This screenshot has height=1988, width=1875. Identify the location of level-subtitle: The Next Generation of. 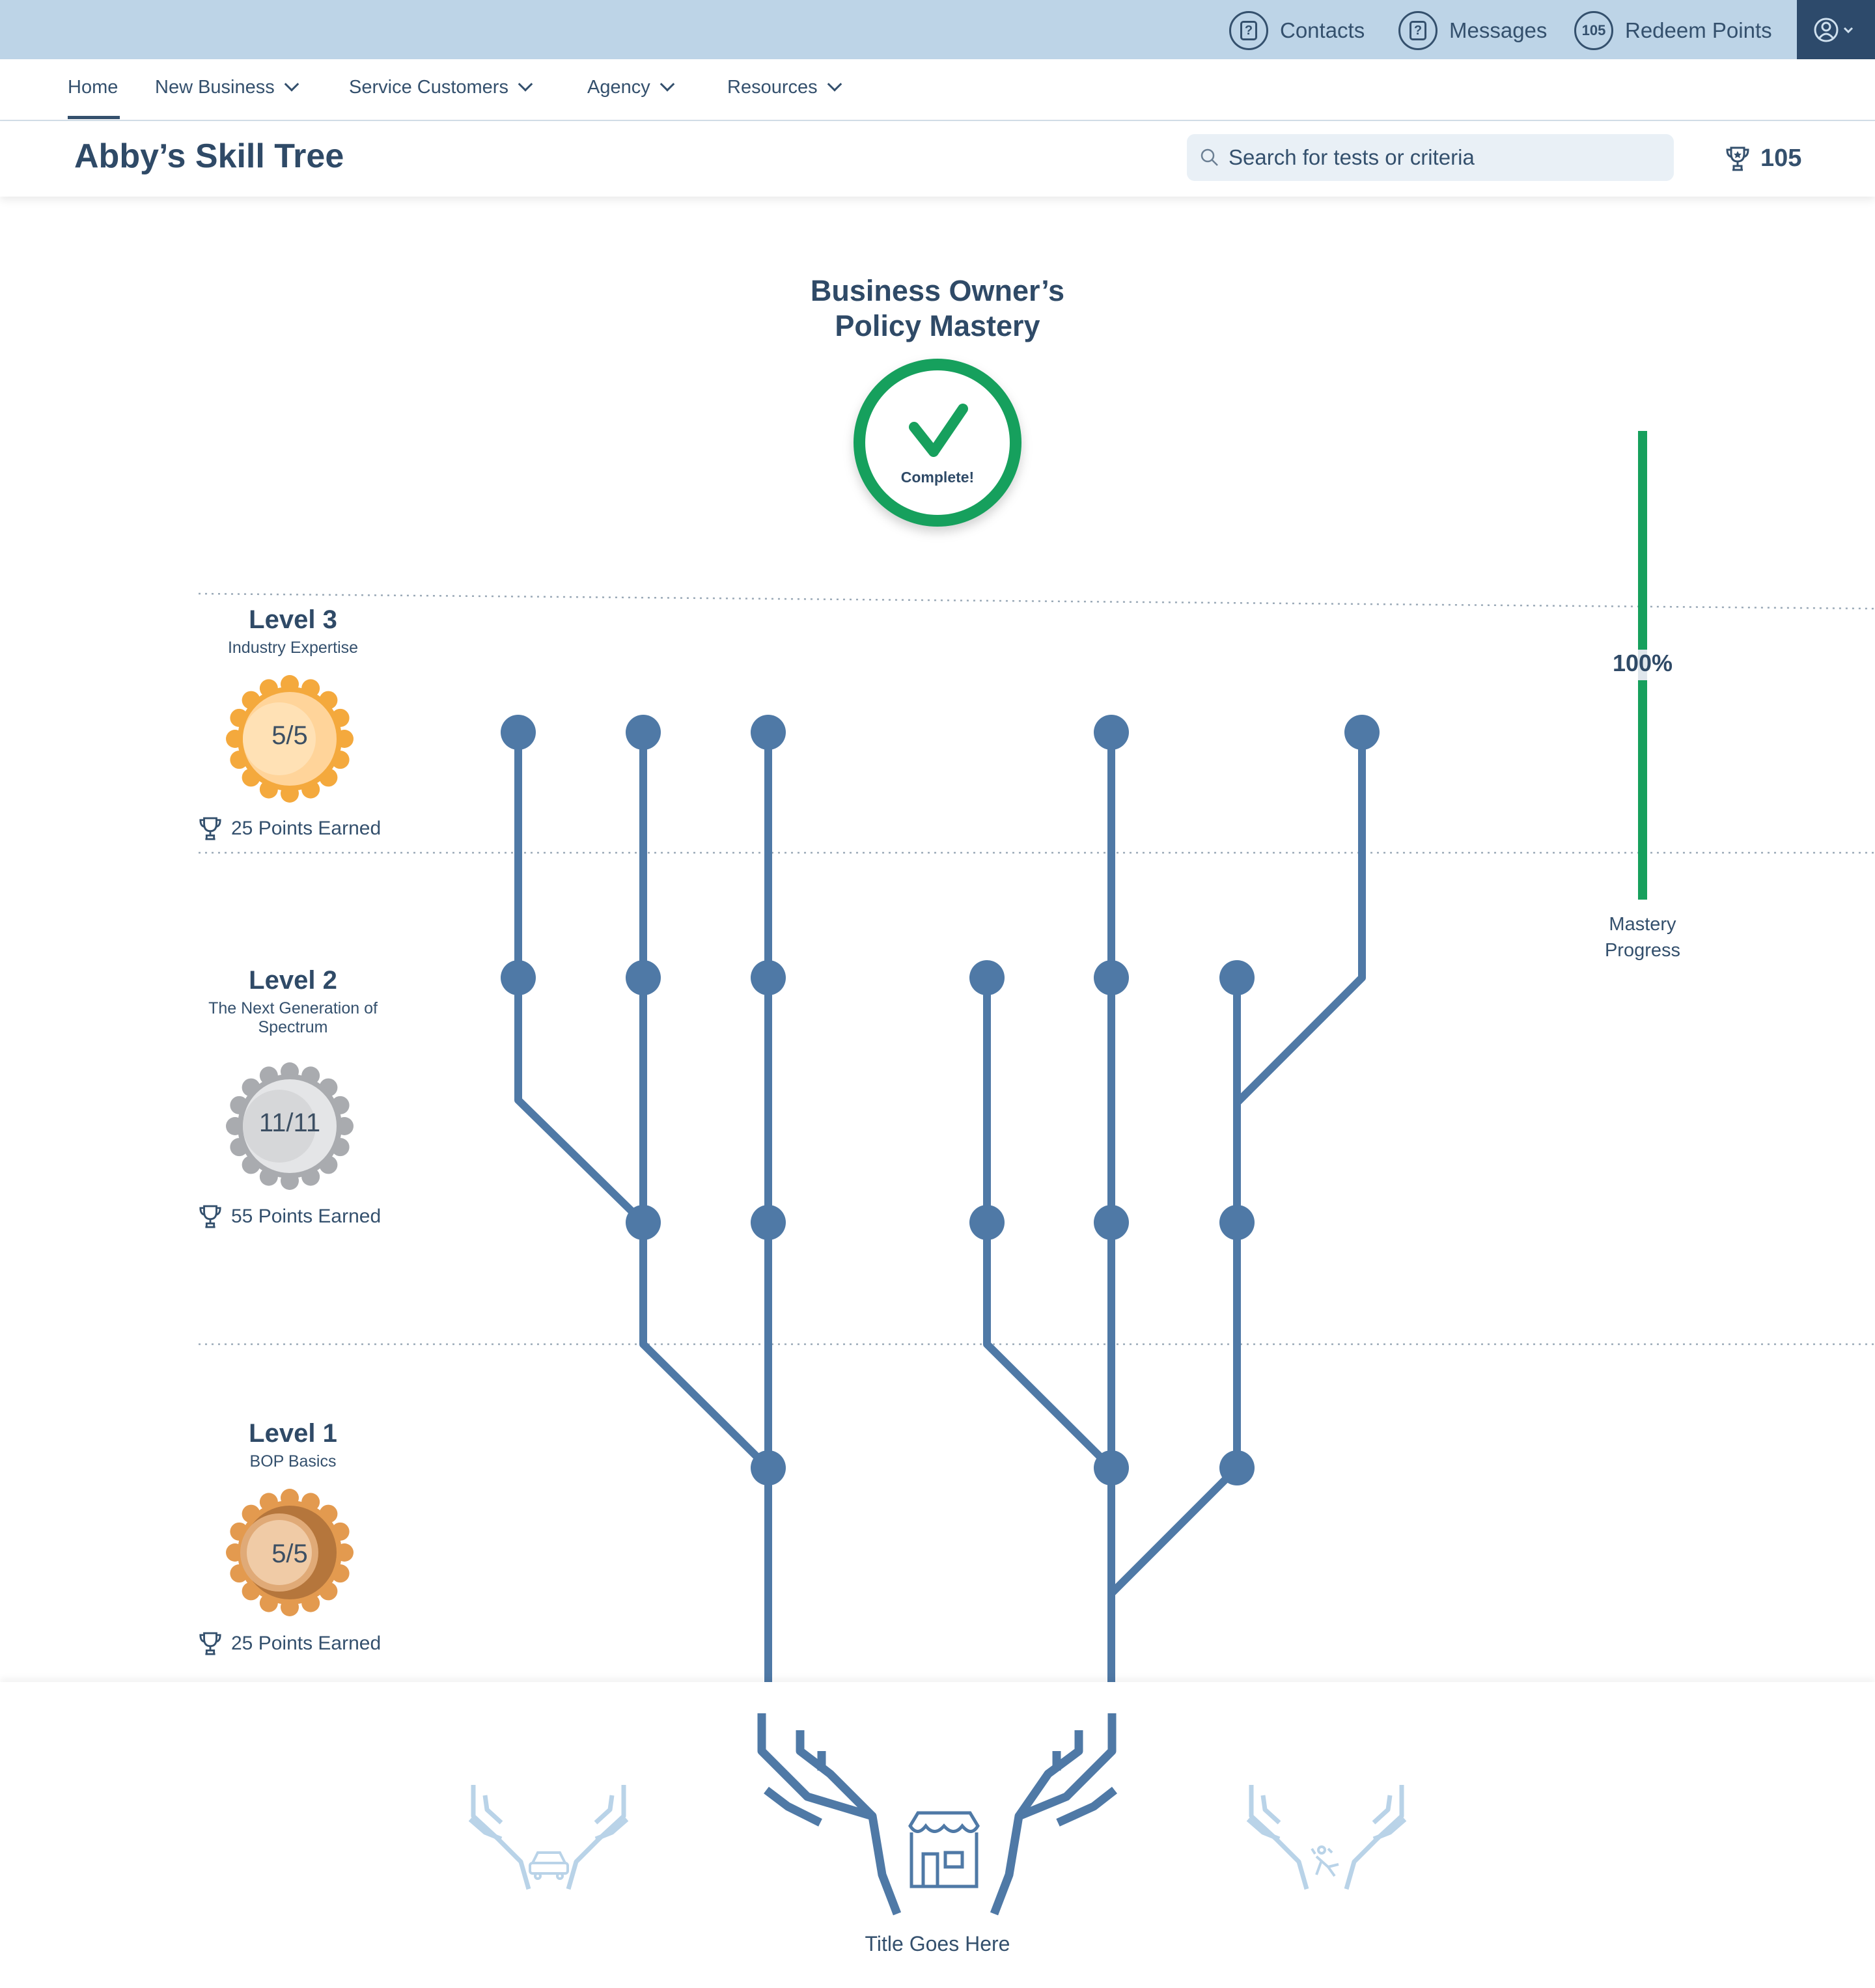
(293, 1008).